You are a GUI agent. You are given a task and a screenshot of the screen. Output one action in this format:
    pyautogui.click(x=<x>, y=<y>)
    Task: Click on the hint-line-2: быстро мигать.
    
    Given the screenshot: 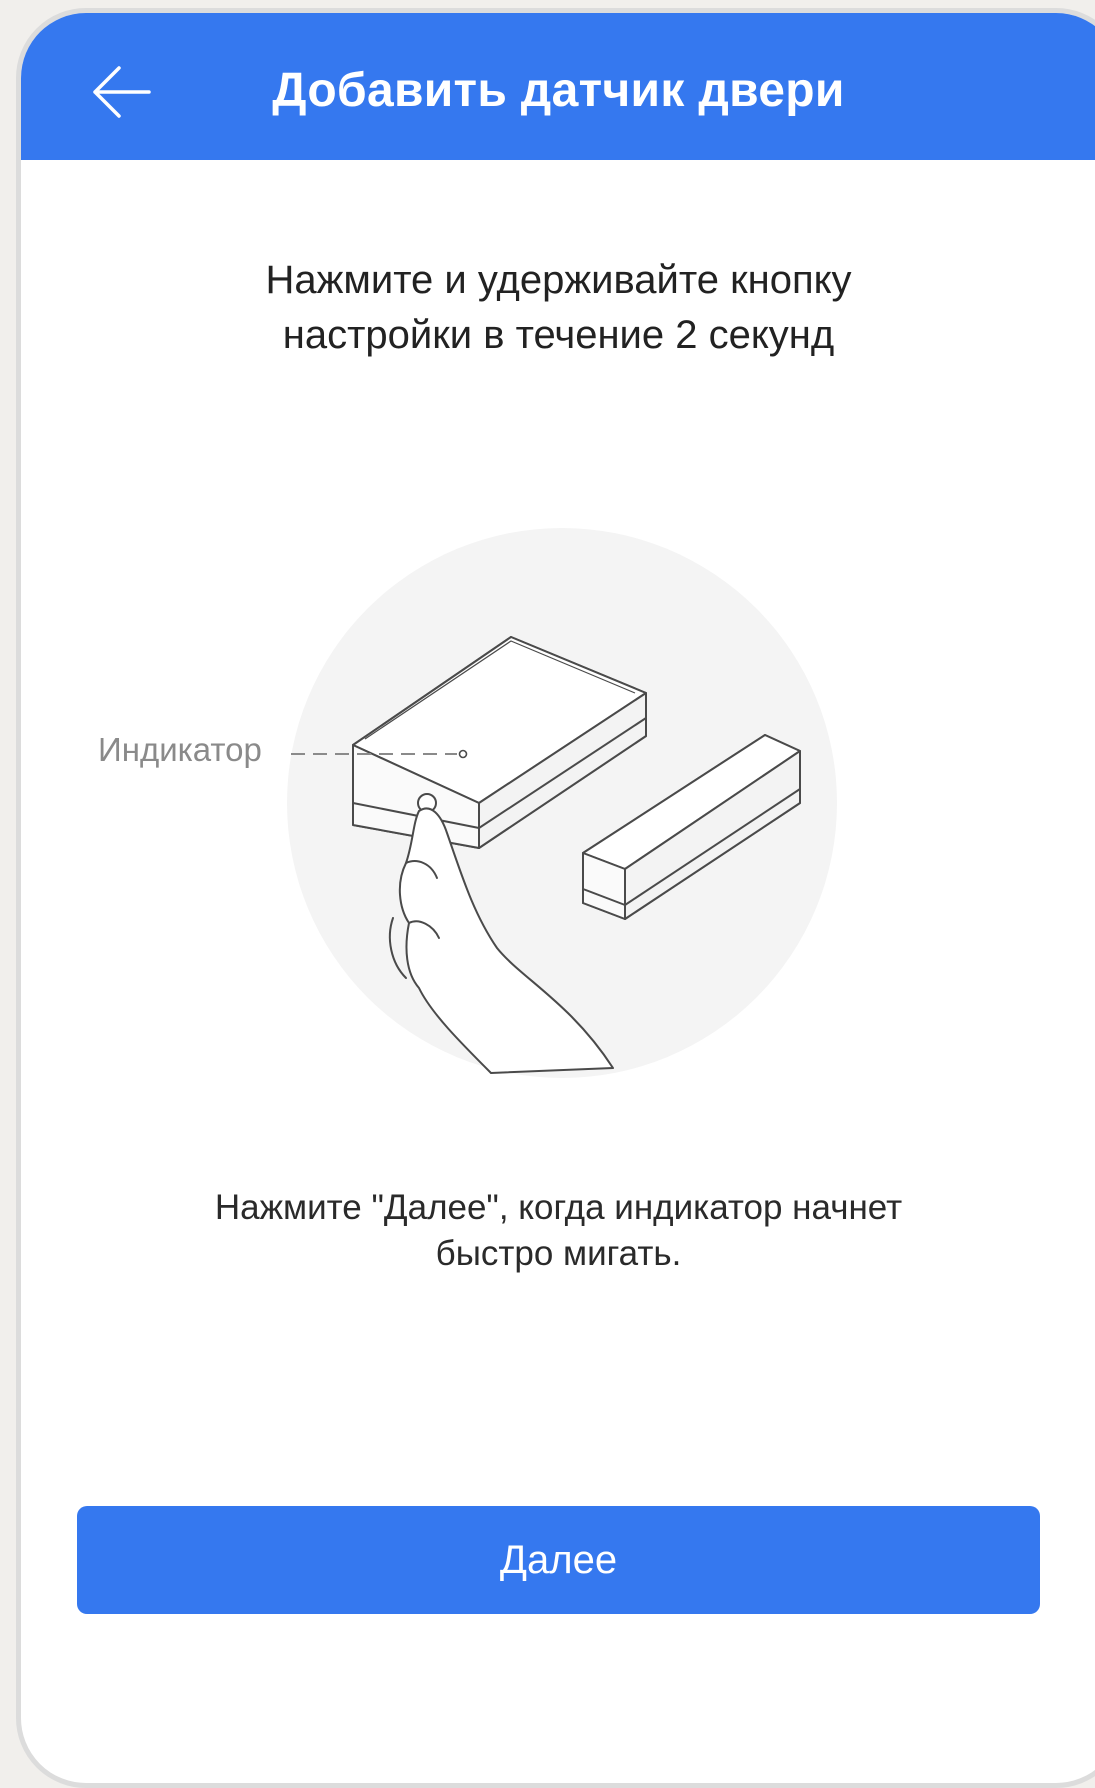 What is the action you would take?
    pyautogui.click(x=558, y=1253)
    